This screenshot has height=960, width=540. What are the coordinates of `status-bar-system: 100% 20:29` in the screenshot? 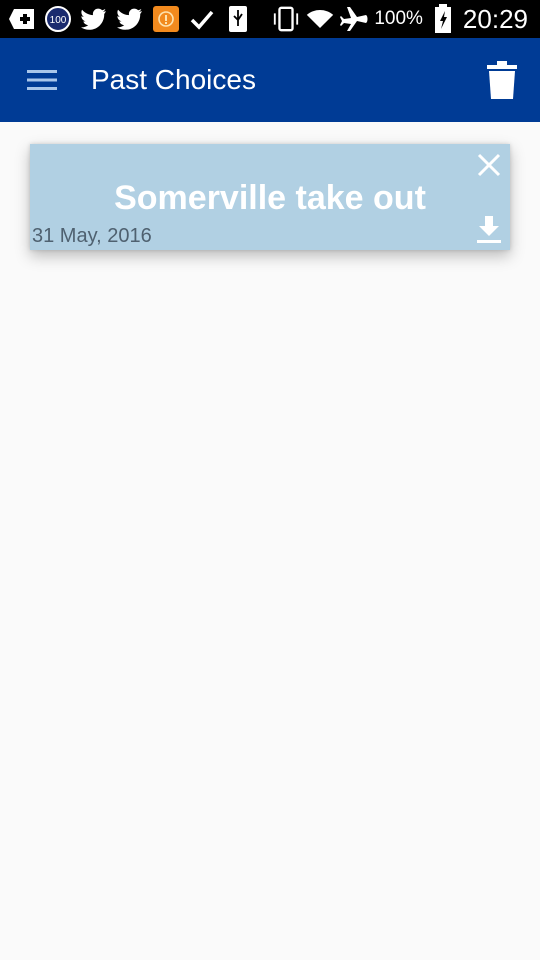 It's located at (406, 19).